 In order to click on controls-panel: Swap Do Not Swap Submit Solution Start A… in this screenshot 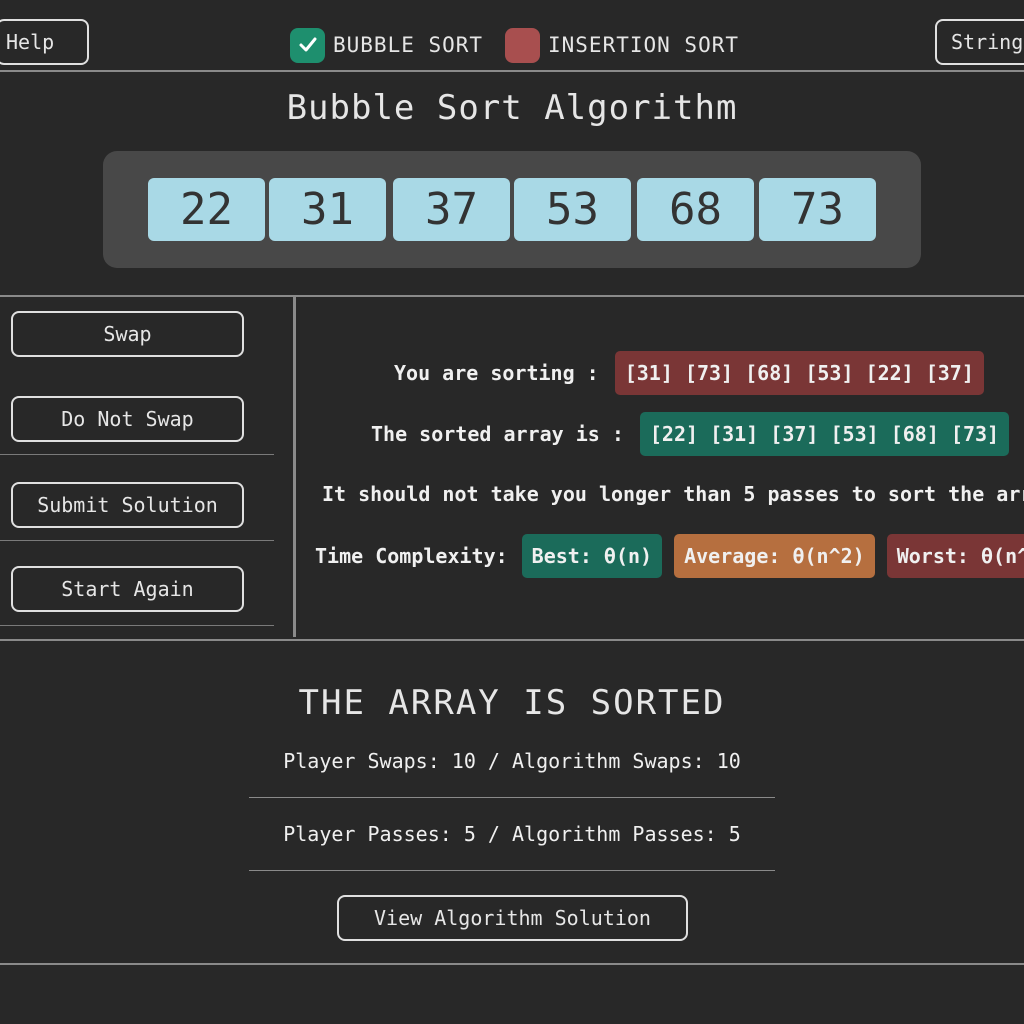, I will do `click(147, 468)`.